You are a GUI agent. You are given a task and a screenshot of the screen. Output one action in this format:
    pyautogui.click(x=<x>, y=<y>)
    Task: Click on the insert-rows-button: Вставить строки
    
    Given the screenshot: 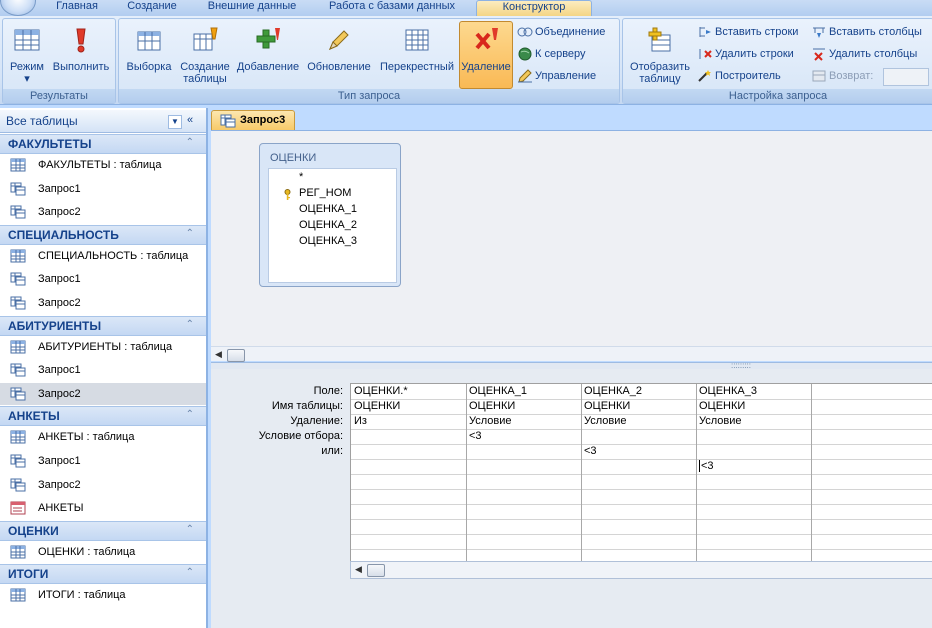 What is the action you would take?
    pyautogui.click(x=747, y=32)
    